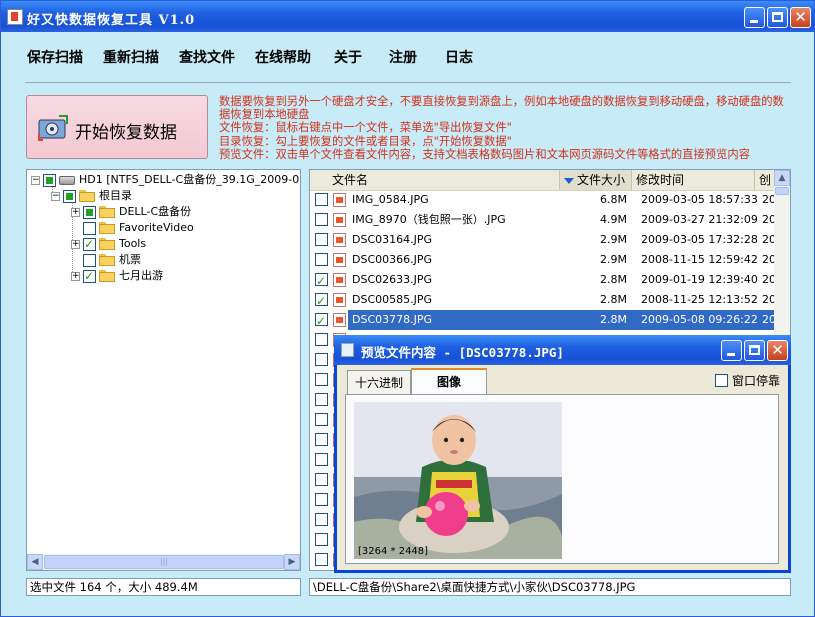 The height and width of the screenshot is (617, 815). What do you see at coordinates (613, 239) in the screenshot?
I see `file-size: 2.9M` at bounding box center [613, 239].